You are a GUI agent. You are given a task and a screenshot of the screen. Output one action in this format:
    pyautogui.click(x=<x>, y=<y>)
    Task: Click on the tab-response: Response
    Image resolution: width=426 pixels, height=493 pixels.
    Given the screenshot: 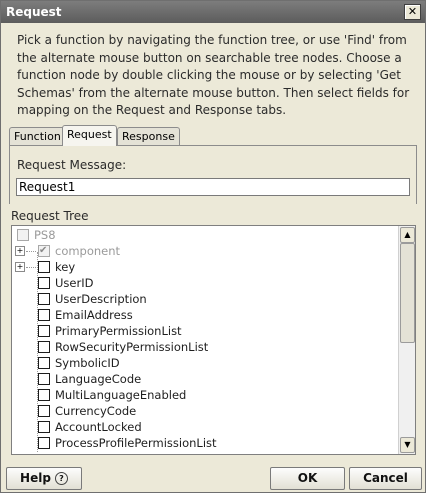 What is the action you would take?
    pyautogui.click(x=148, y=136)
    